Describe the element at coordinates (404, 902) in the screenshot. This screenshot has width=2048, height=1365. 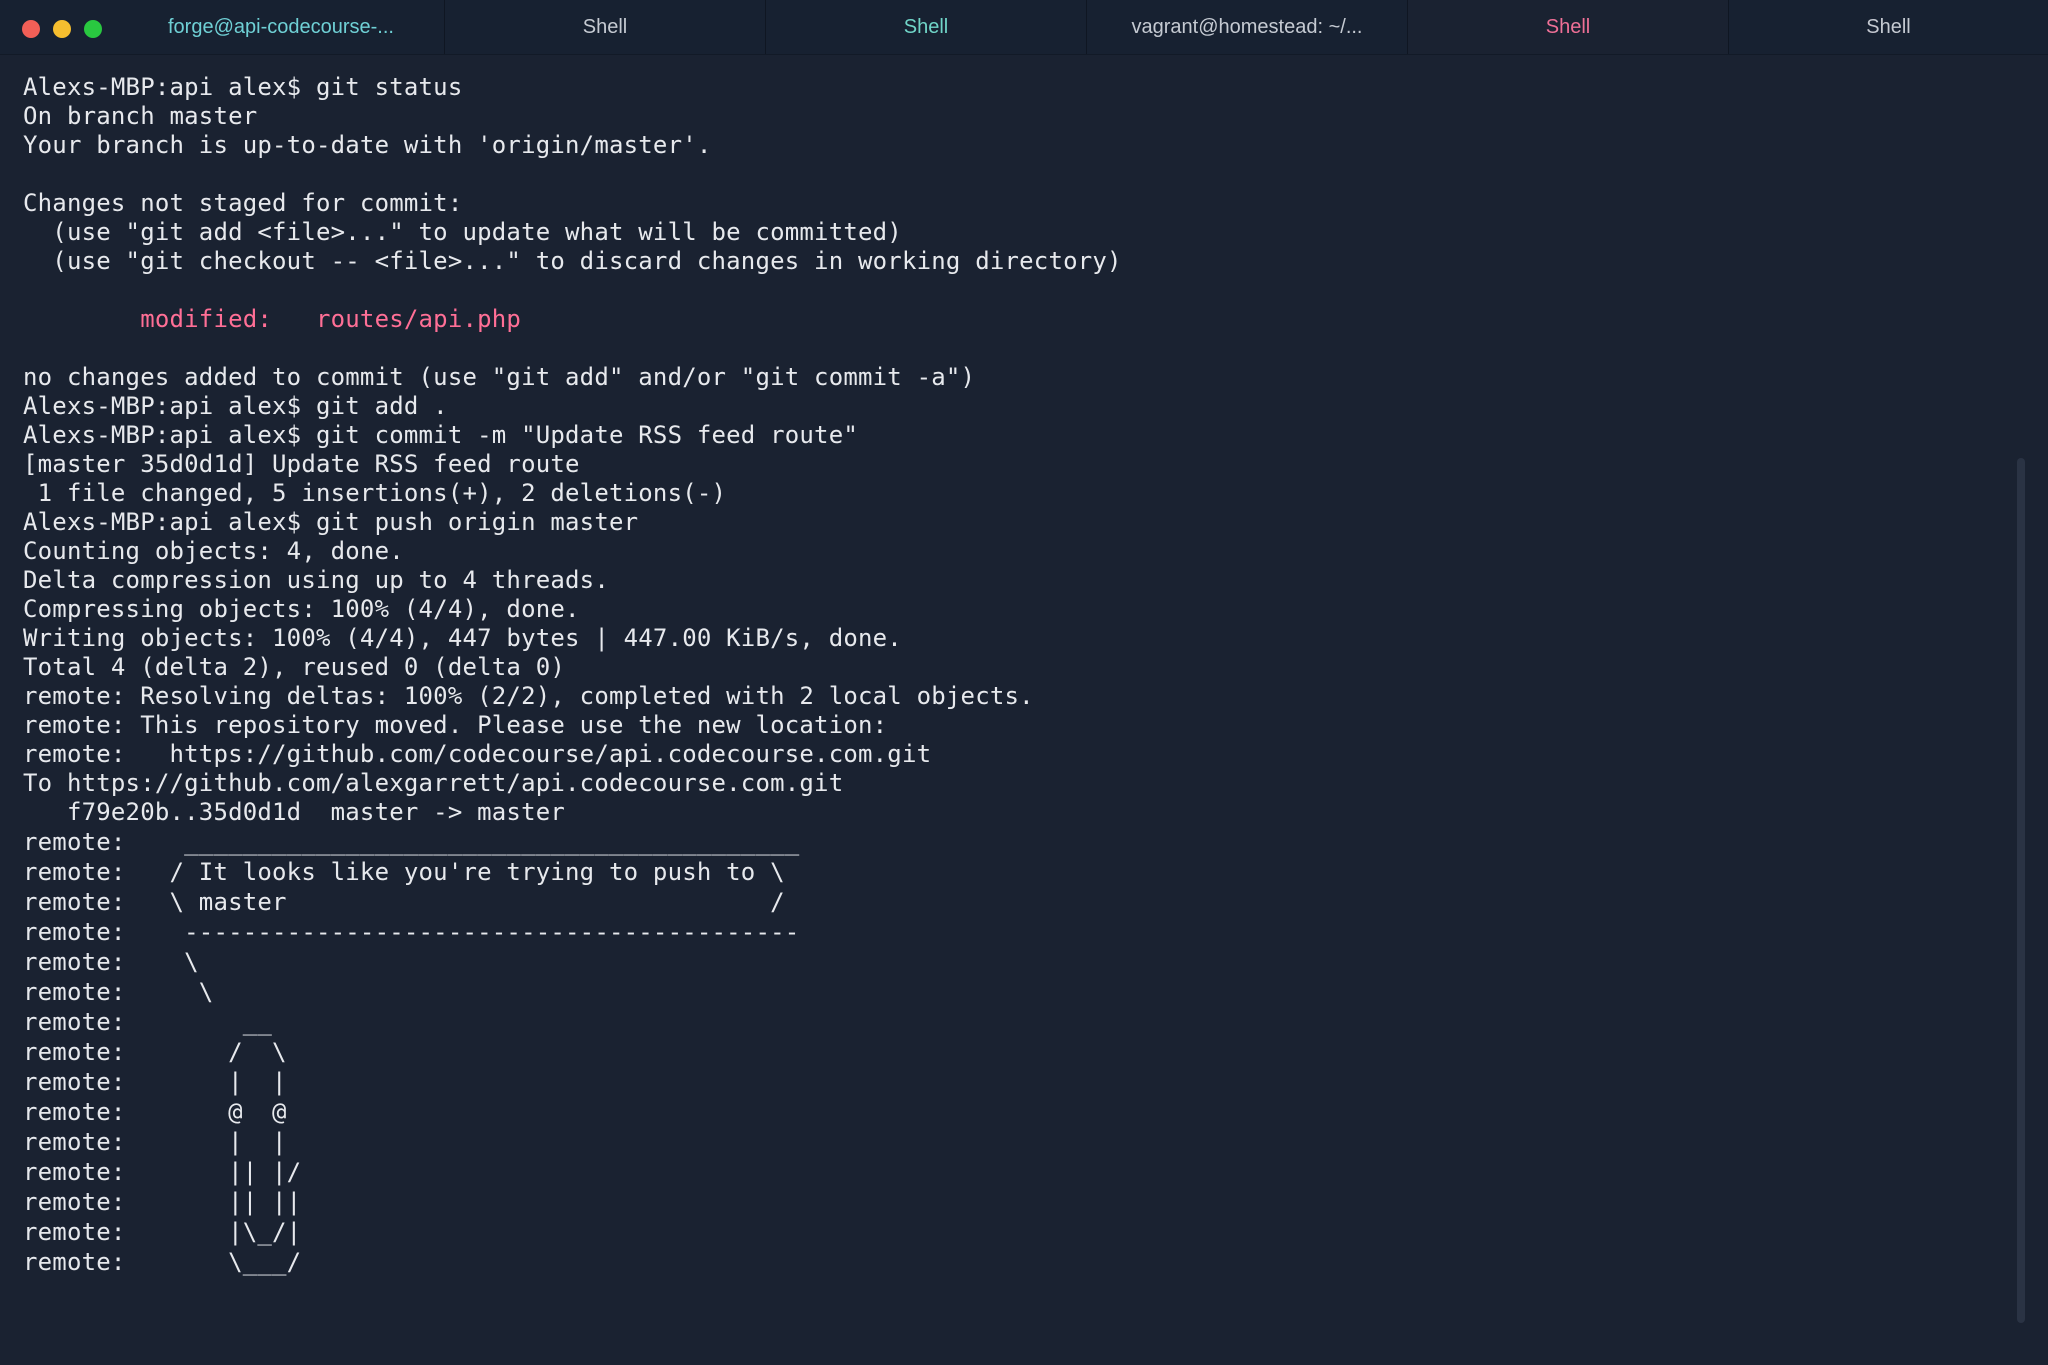
I see `terminal-line: remote: \ master /` at that location.